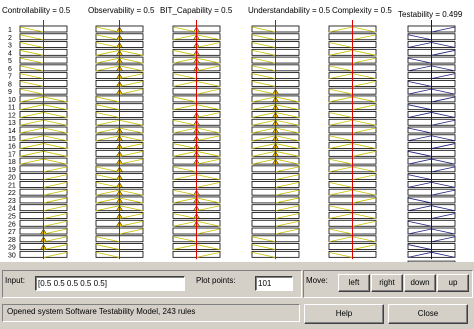 This screenshot has height=329, width=474. What do you see at coordinates (12, 100) in the screenshot?
I see `rule-number: 10` at bounding box center [12, 100].